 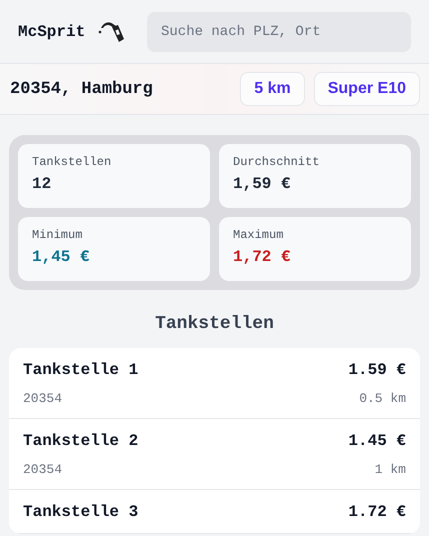 I want to click on station-row: Tankstelle 3 1.72 €, so click(x=214, y=512).